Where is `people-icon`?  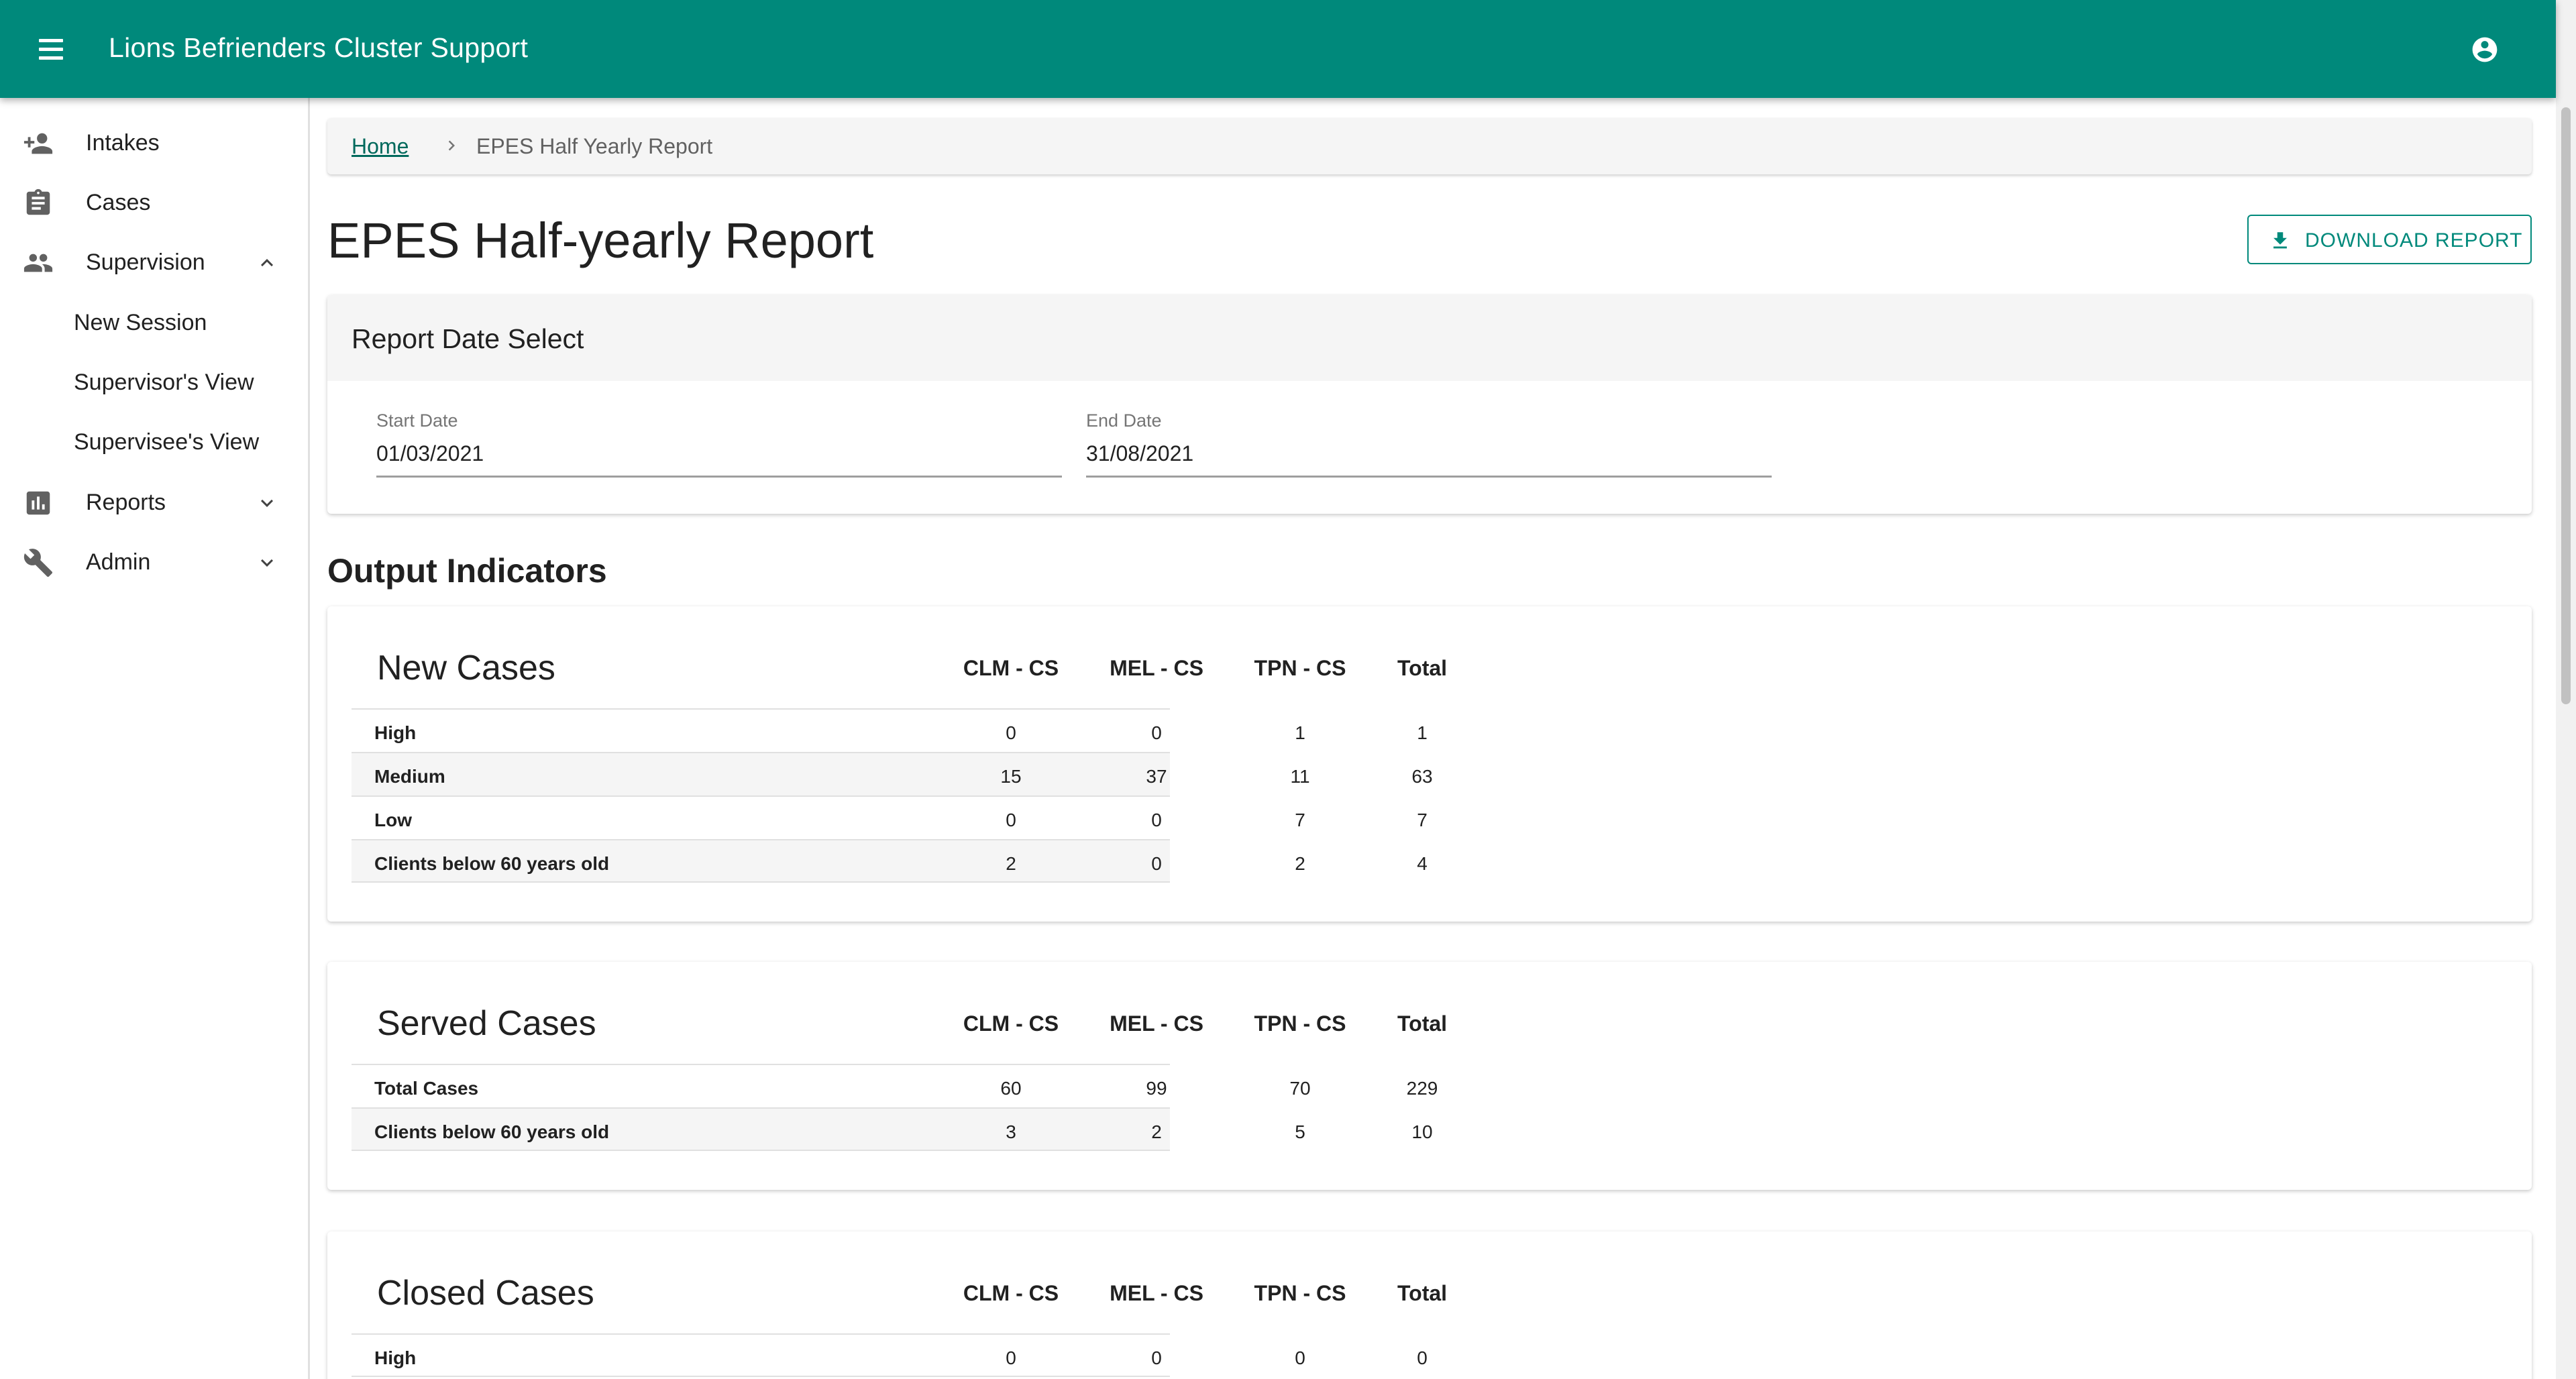
people-icon is located at coordinates (38, 262).